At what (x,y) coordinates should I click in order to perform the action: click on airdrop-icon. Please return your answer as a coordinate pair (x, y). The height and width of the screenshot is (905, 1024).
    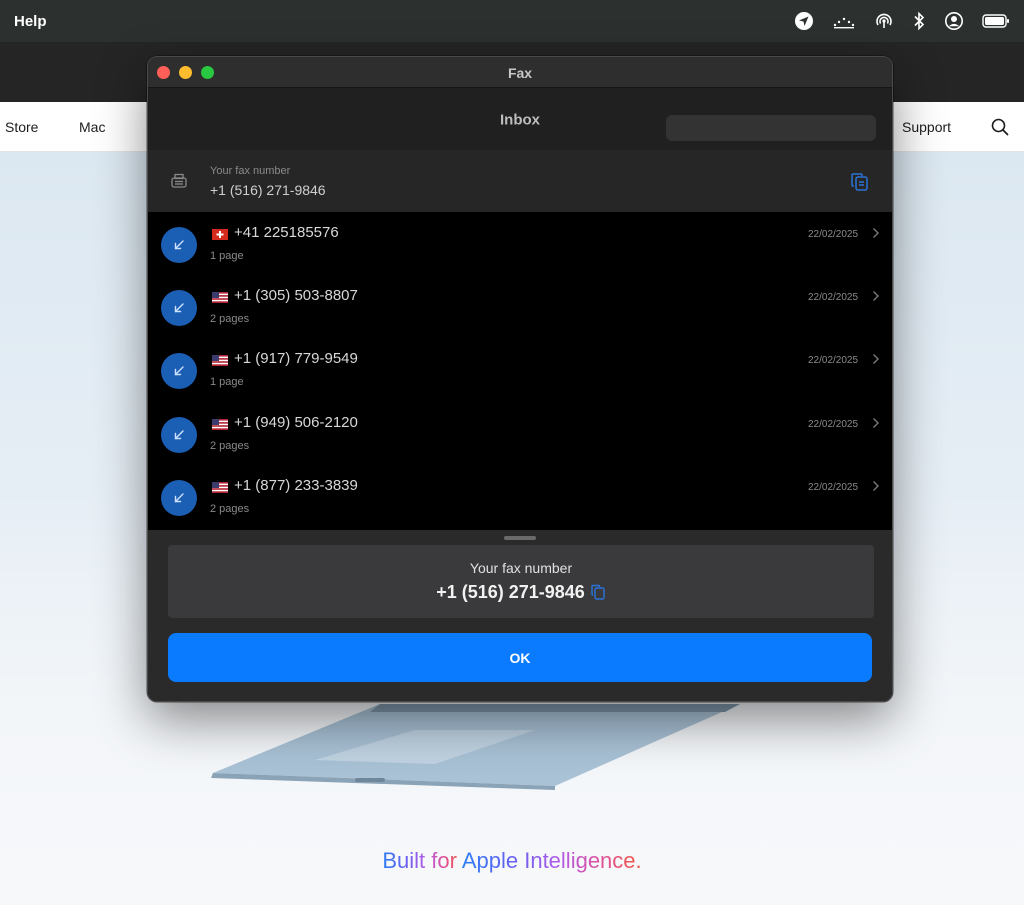
    Looking at the image, I should click on (884, 21).